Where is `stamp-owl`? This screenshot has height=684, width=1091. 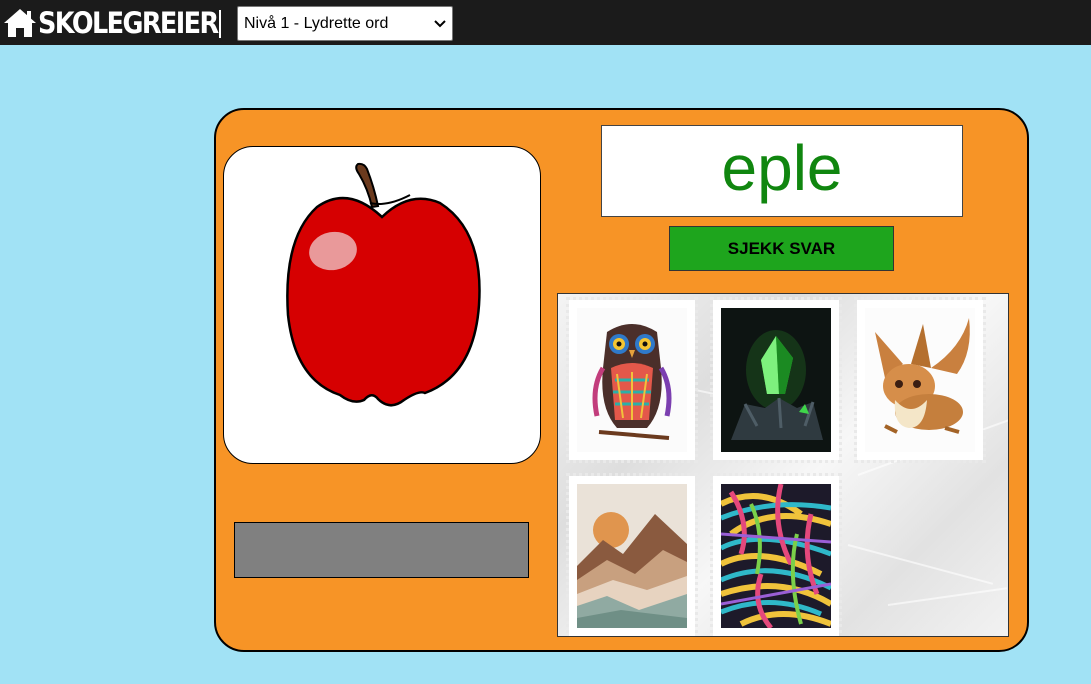 stamp-owl is located at coordinates (632, 380).